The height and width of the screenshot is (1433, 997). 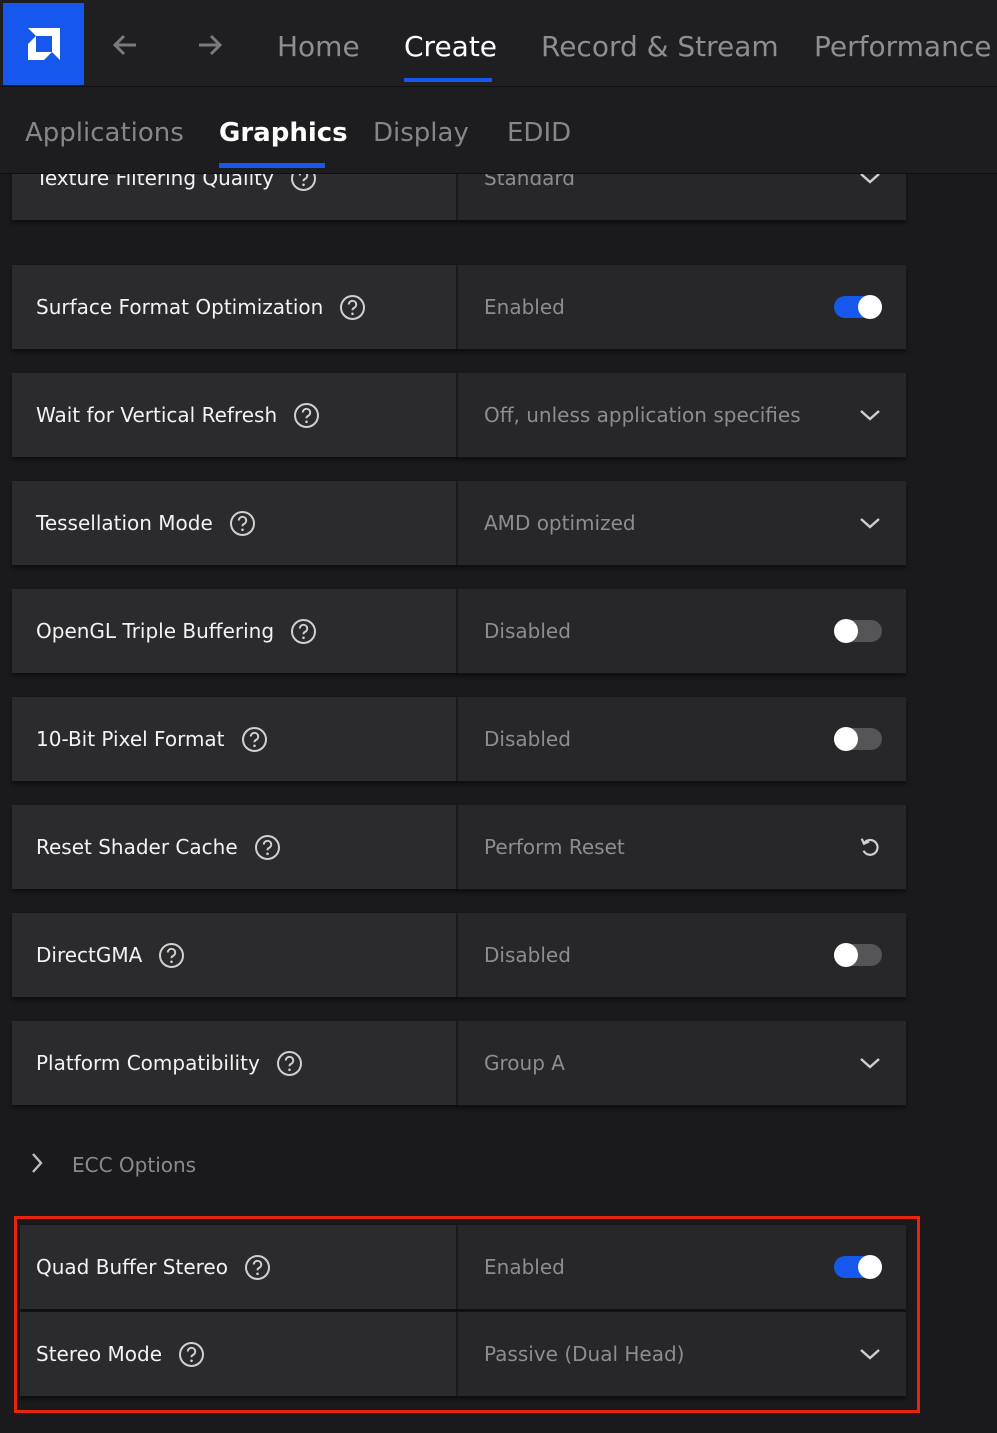 I want to click on ecc-options-label: ECC Options, so click(x=134, y=1165).